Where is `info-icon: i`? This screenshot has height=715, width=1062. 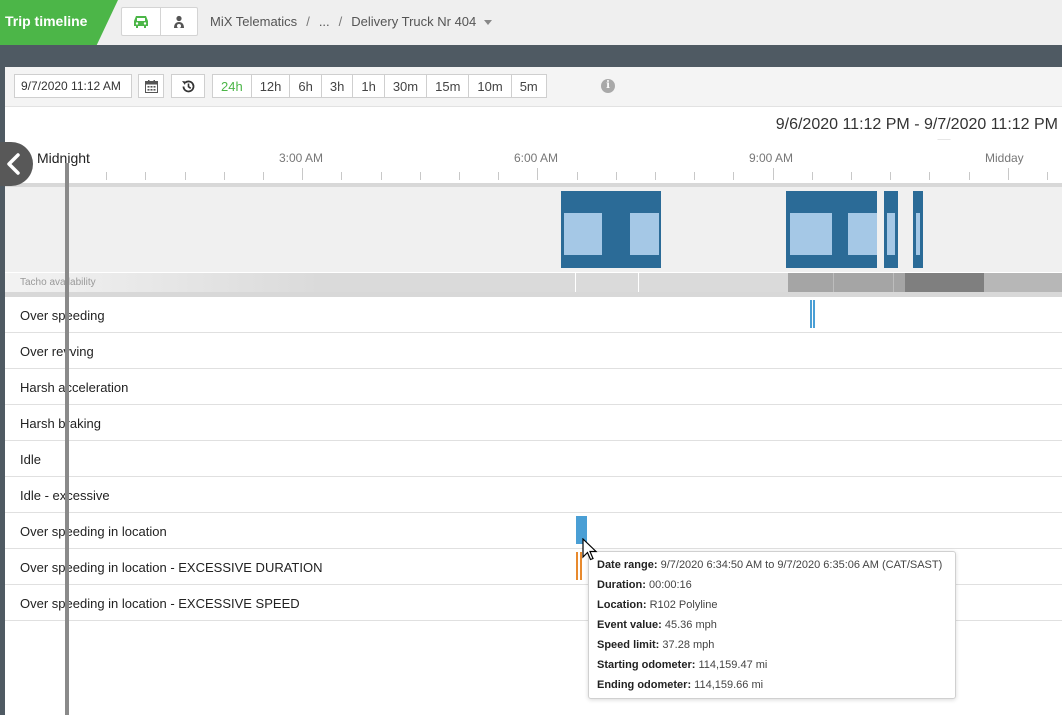 info-icon: i is located at coordinates (608, 86).